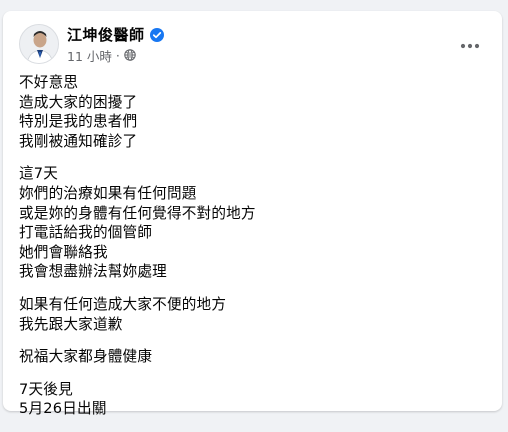 The width and height of the screenshot is (508, 432). Describe the element at coordinates (254, 399) in the screenshot. I see `post-paragraph: 7天後見 5月26日出關` at that location.